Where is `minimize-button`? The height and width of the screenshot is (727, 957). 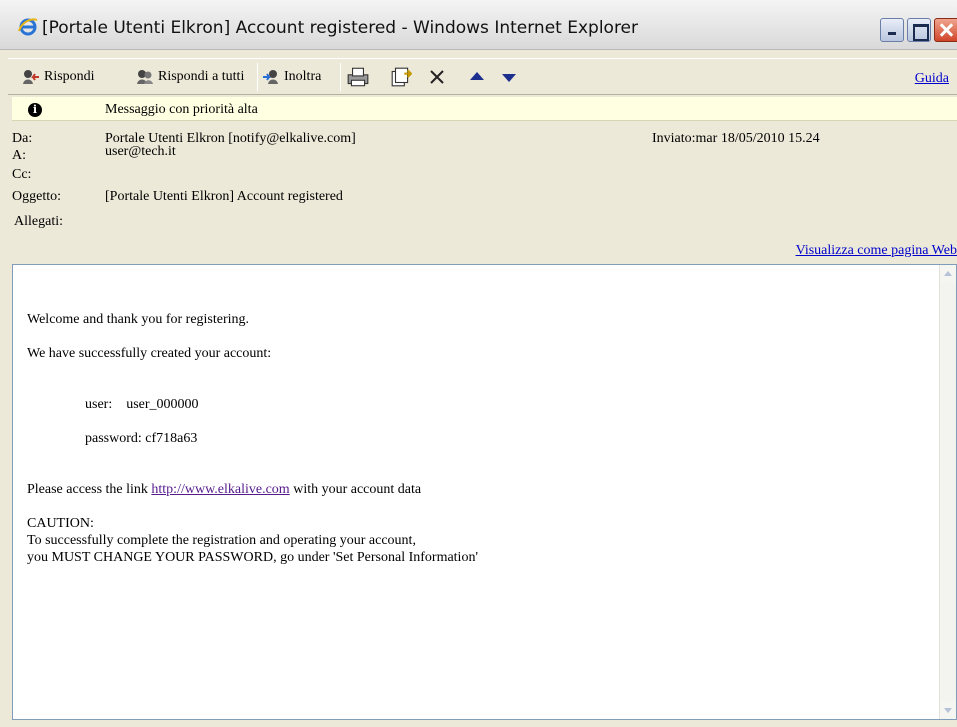 minimize-button is located at coordinates (892, 30).